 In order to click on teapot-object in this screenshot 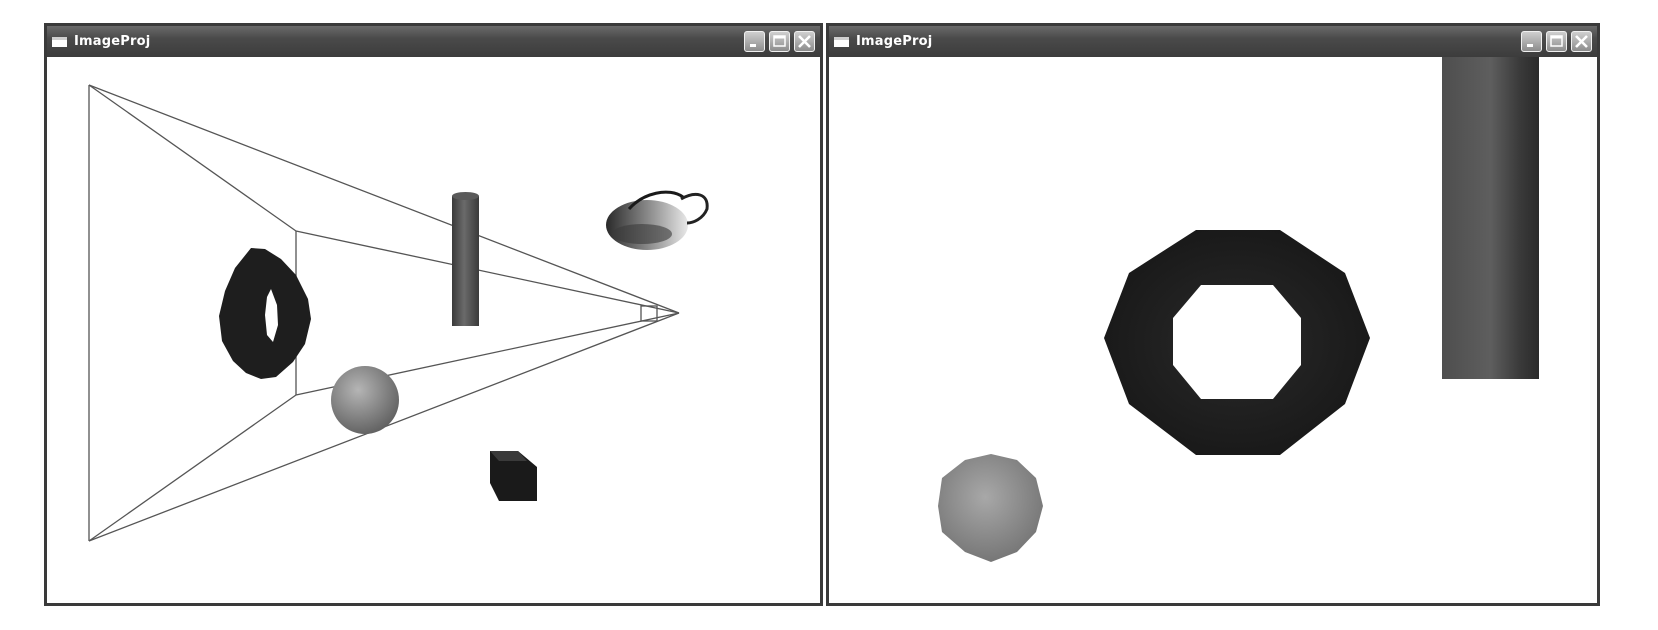, I will do `click(657, 220)`.